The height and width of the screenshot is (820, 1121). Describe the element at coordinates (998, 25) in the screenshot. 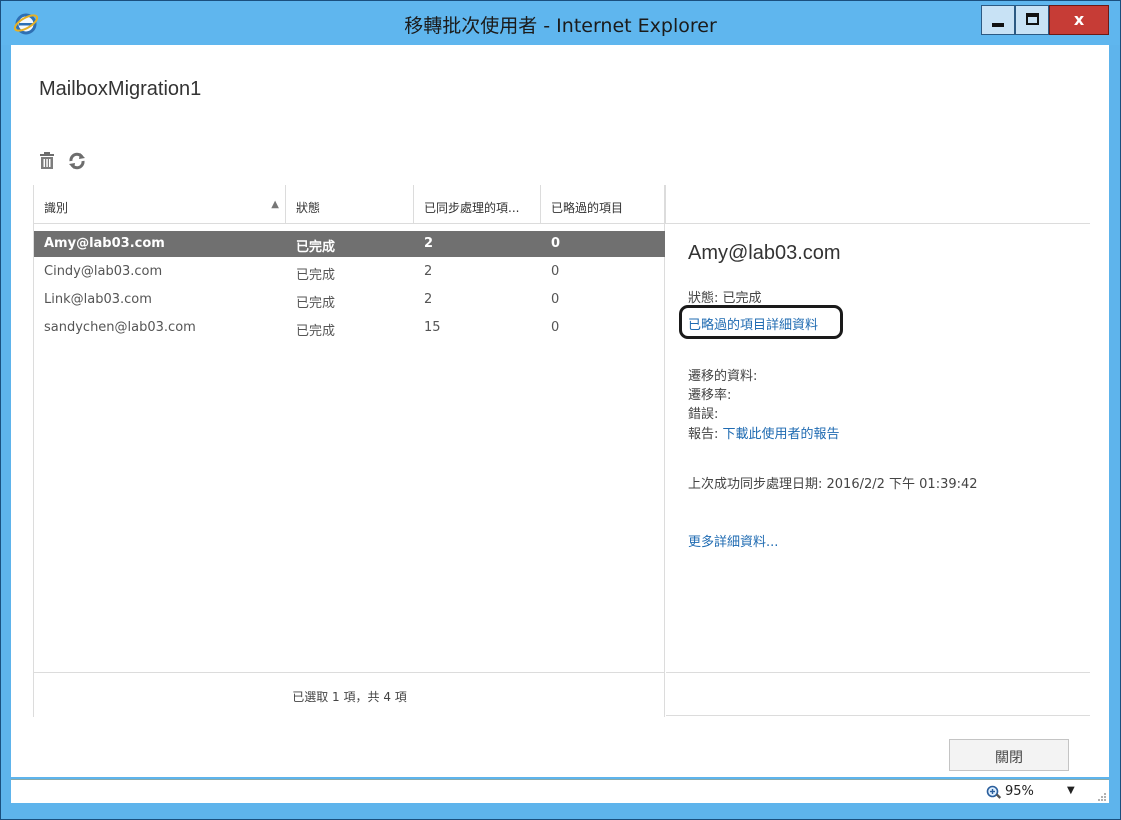

I see `minimize-icon` at that location.